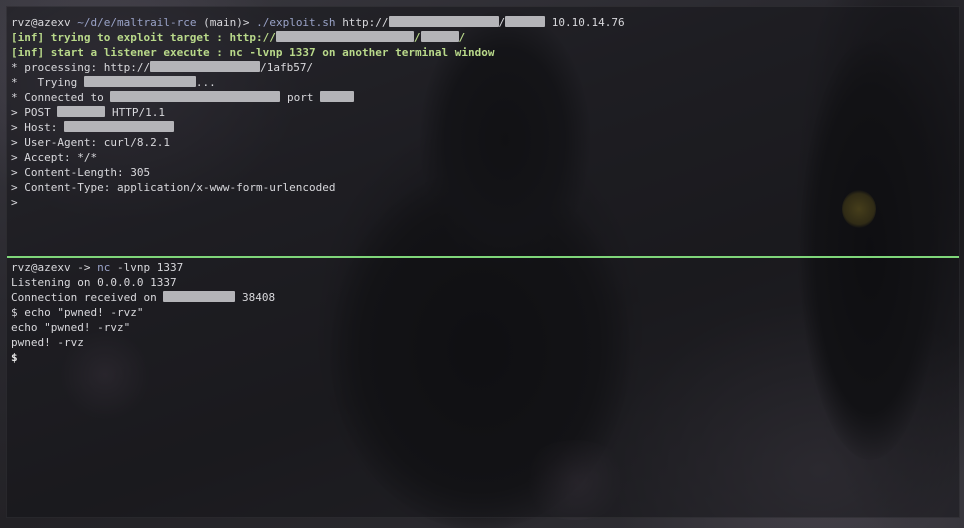 This screenshot has width=964, height=528. I want to click on content-length-line: > Content-Length: 305, so click(81, 172).